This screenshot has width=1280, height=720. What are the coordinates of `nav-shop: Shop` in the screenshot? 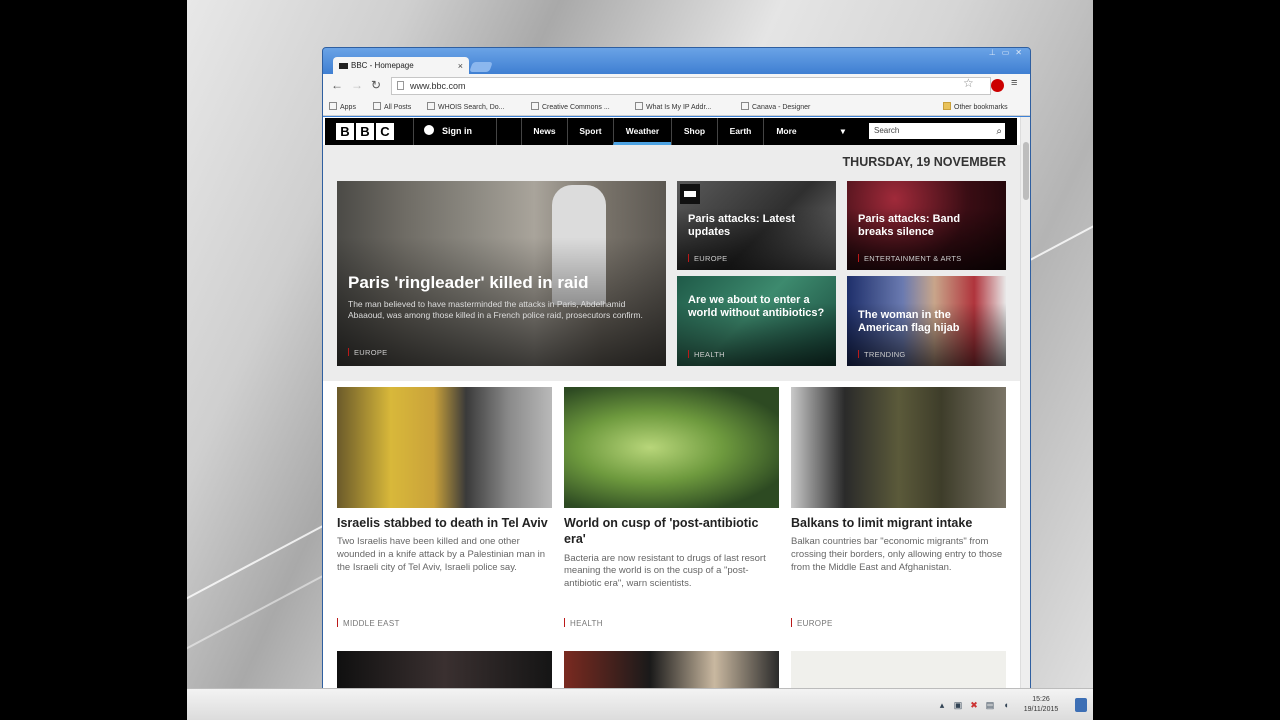 It's located at (694, 131).